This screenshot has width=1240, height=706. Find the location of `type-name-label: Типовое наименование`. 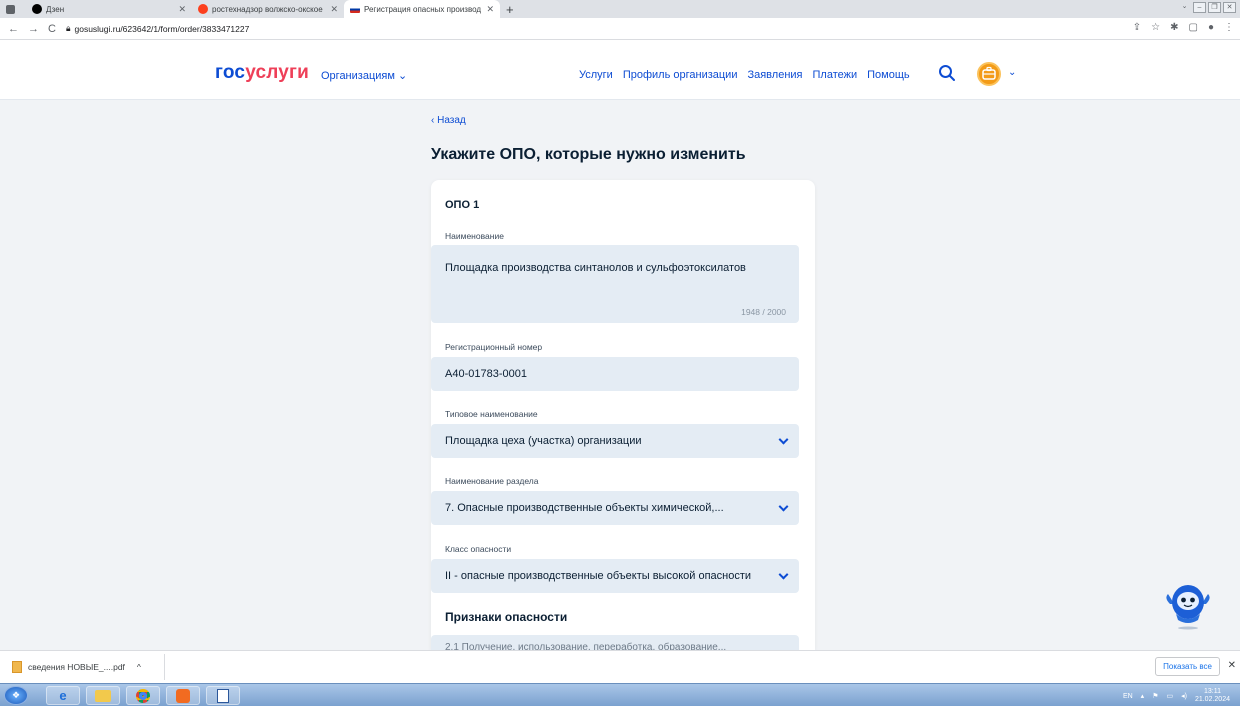

type-name-label: Типовое наименование is located at coordinates (491, 414).